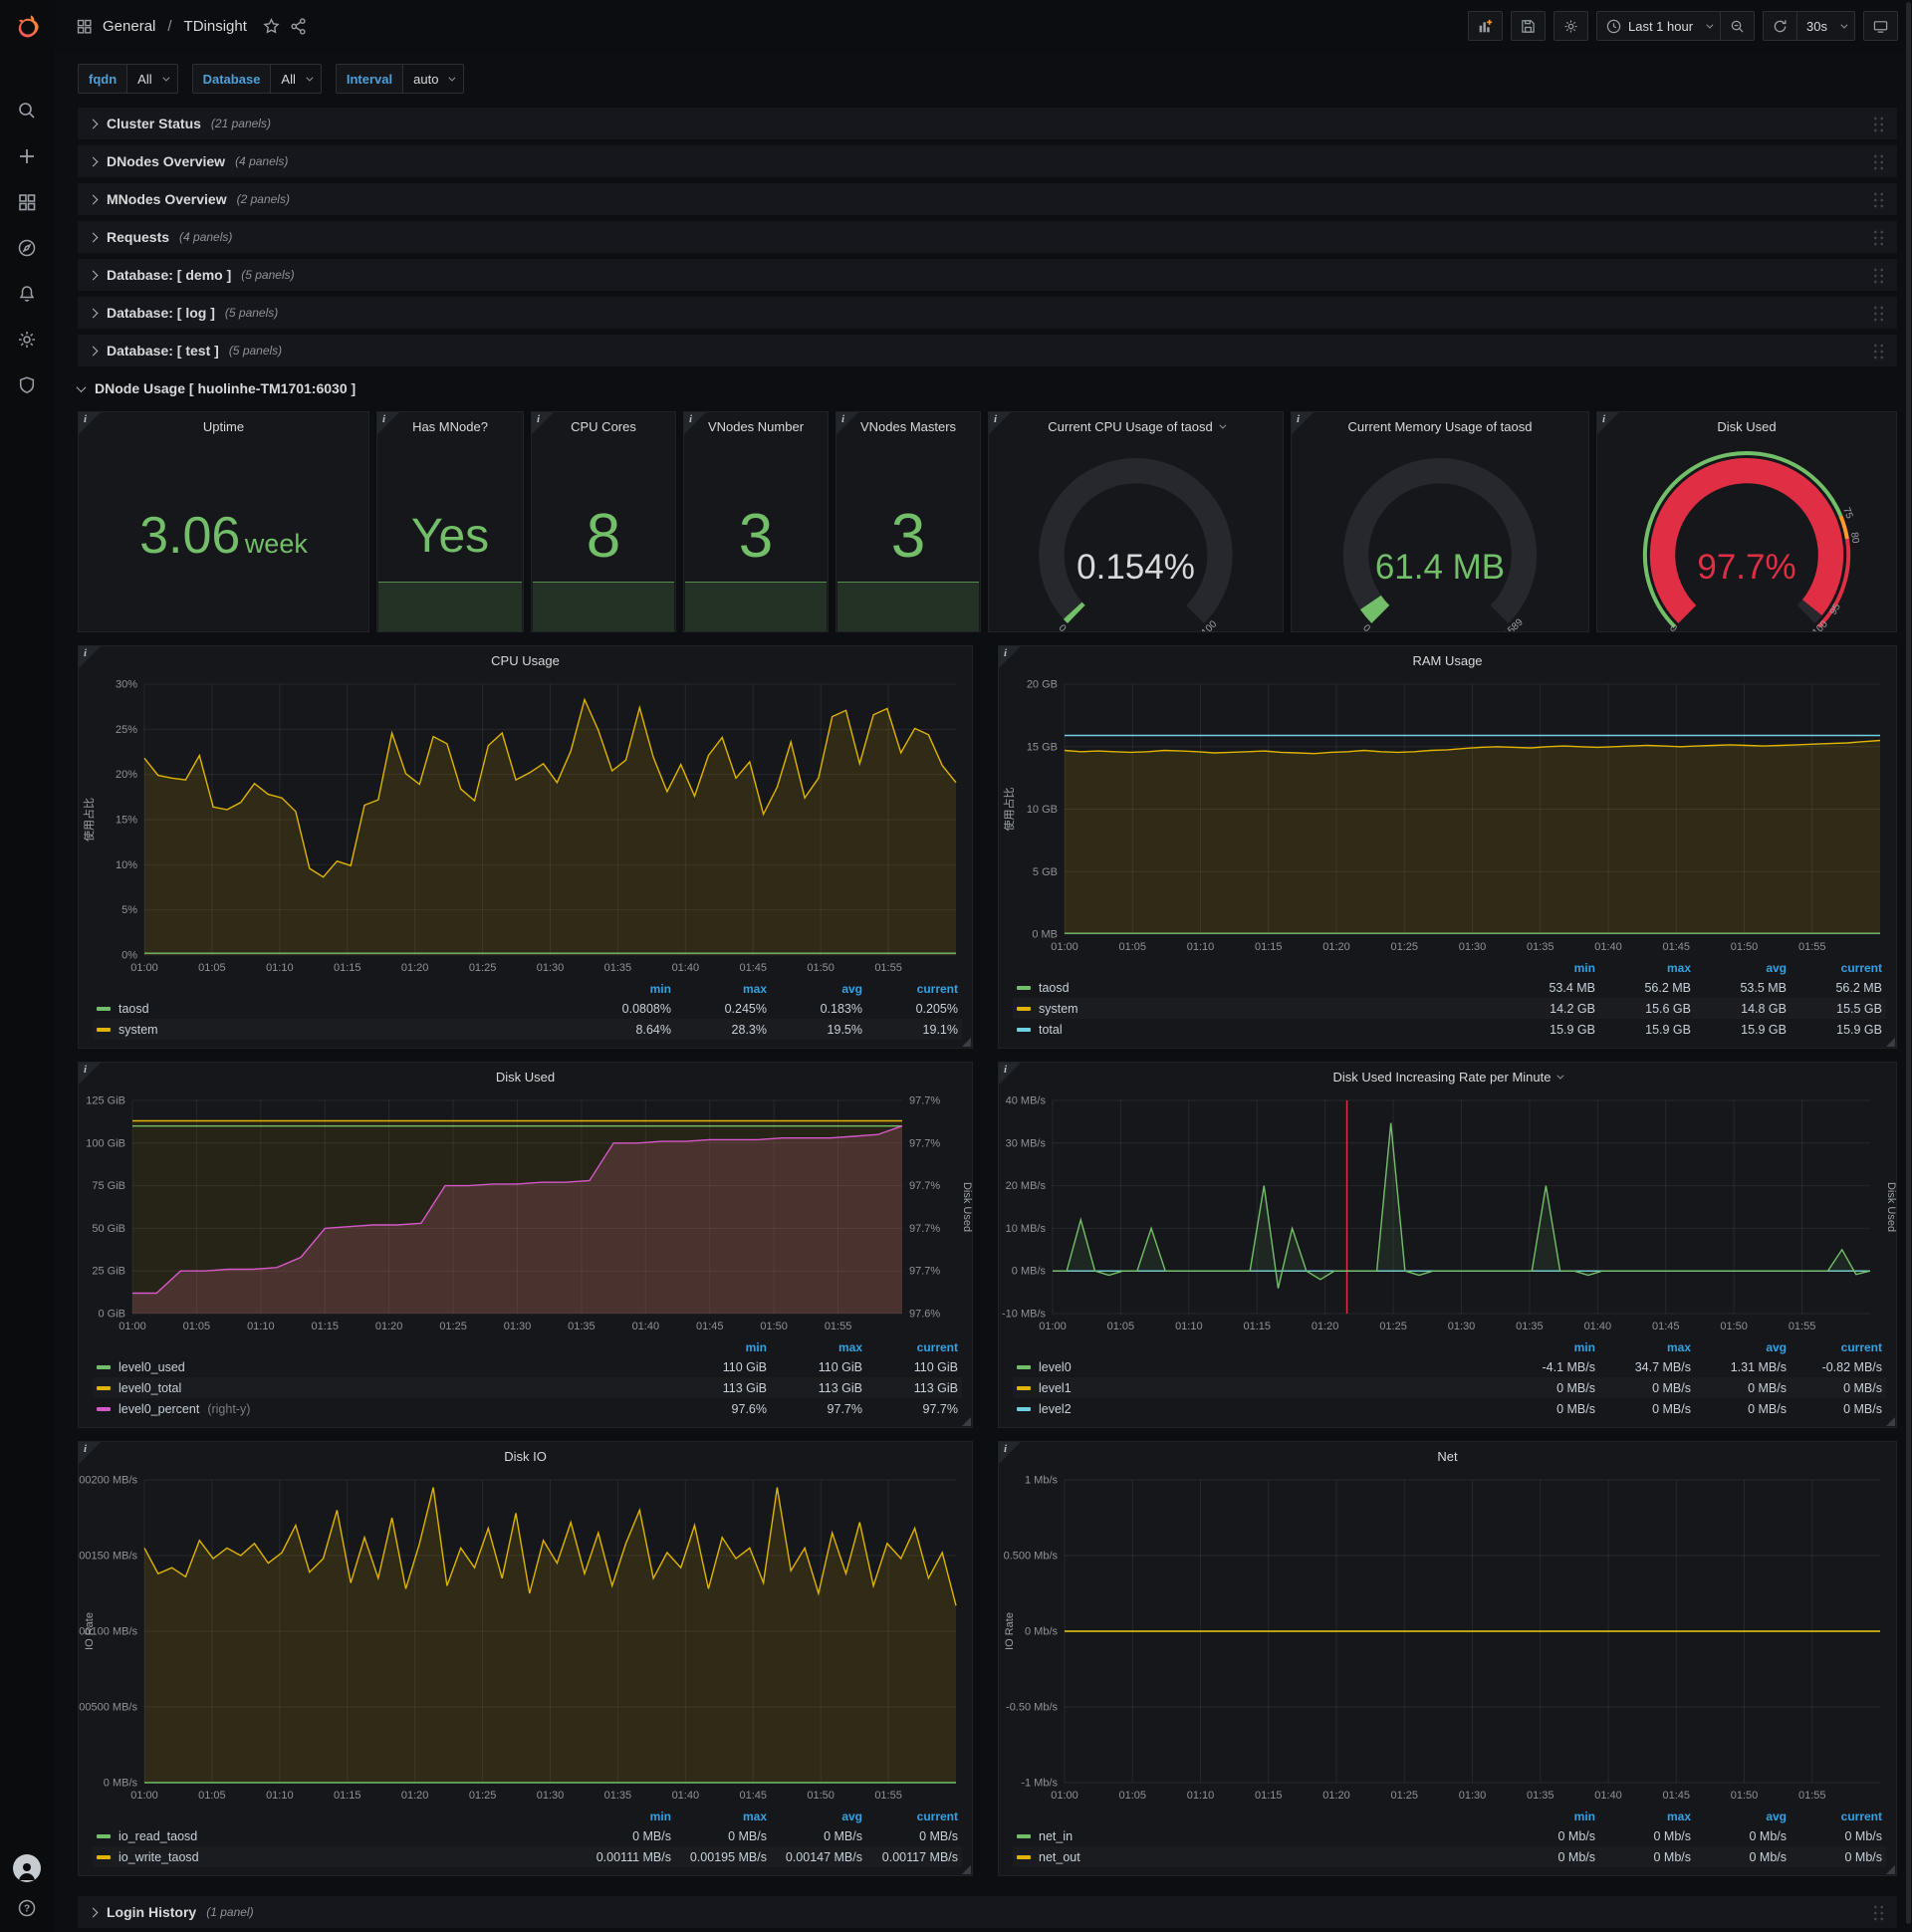 The width and height of the screenshot is (1912, 1932). Describe the element at coordinates (271, 26) in the screenshot. I see `star-icon` at that location.